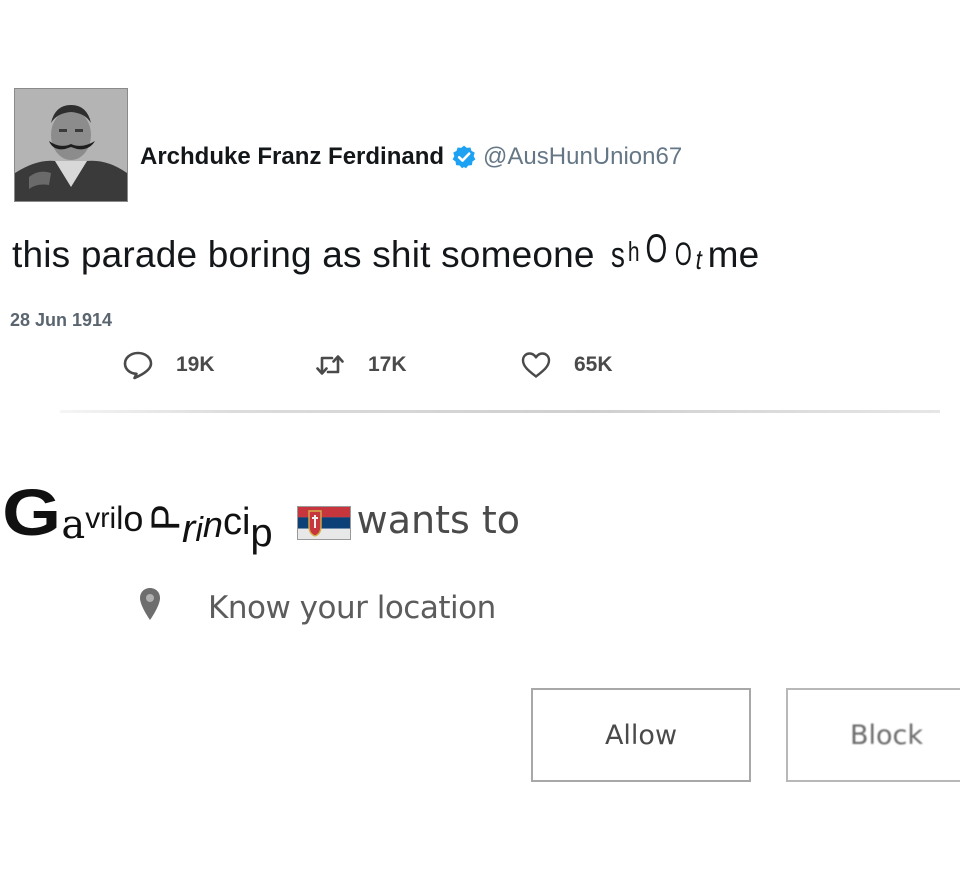 Image resolution: width=960 pixels, height=887 pixels. What do you see at coordinates (618, 254) in the screenshot?
I see `shoot-letter: s` at bounding box center [618, 254].